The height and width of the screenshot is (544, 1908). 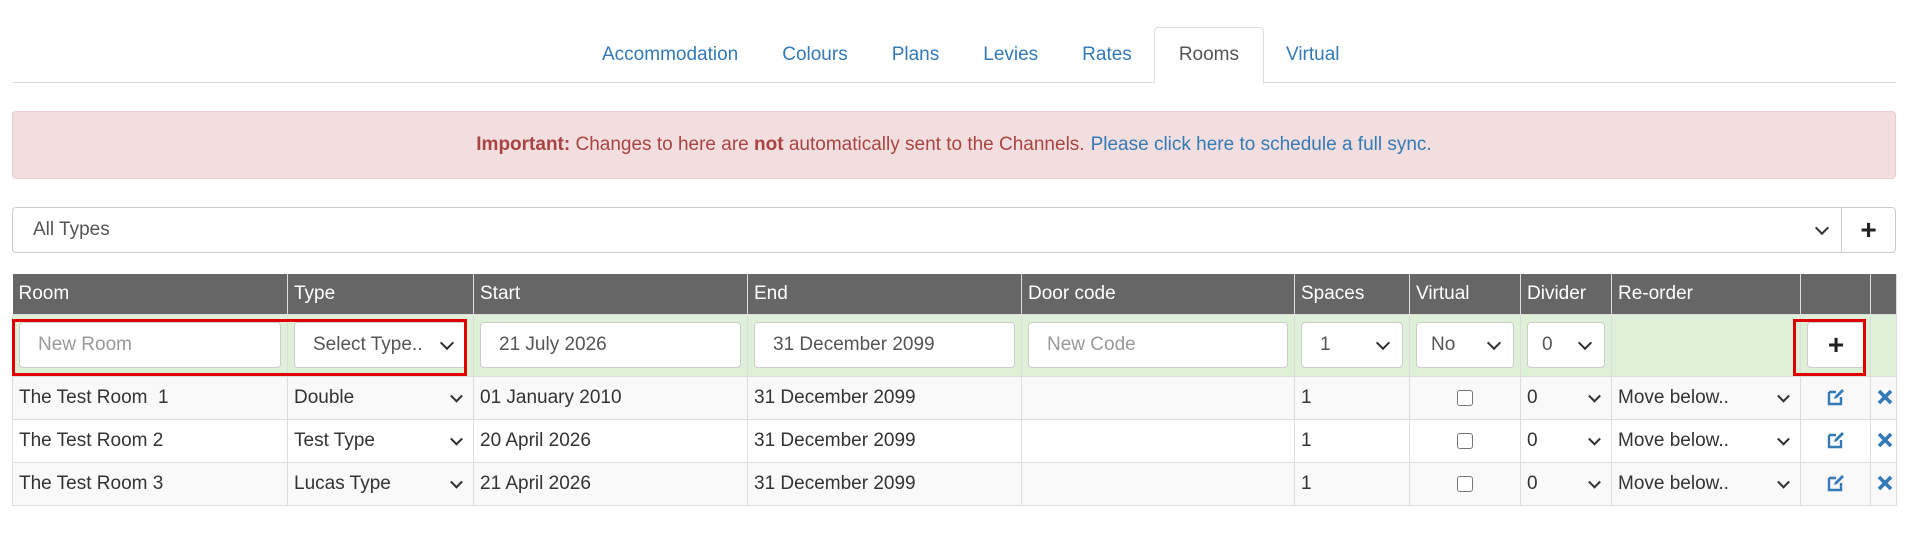 What do you see at coordinates (1566, 345) in the screenshot?
I see `new-divider-select: 0` at bounding box center [1566, 345].